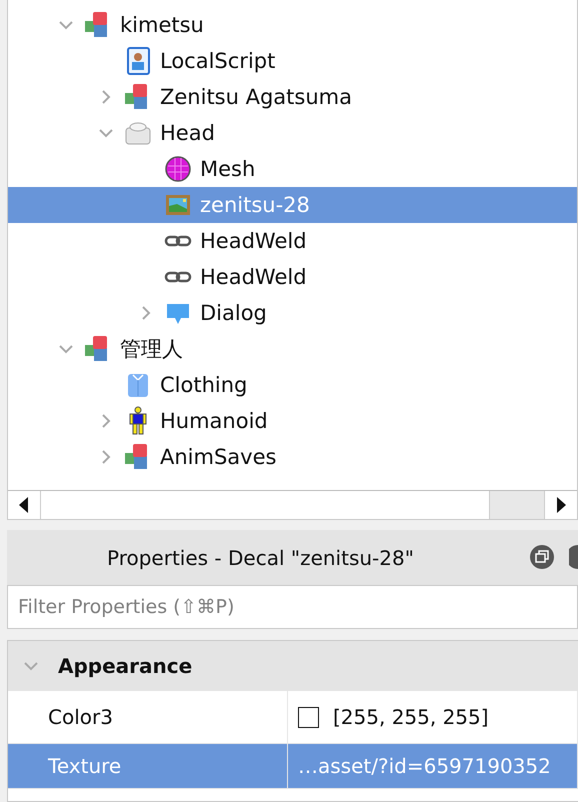 Image resolution: width=578 pixels, height=802 pixels. I want to click on group-header: Appearance, so click(293, 666).